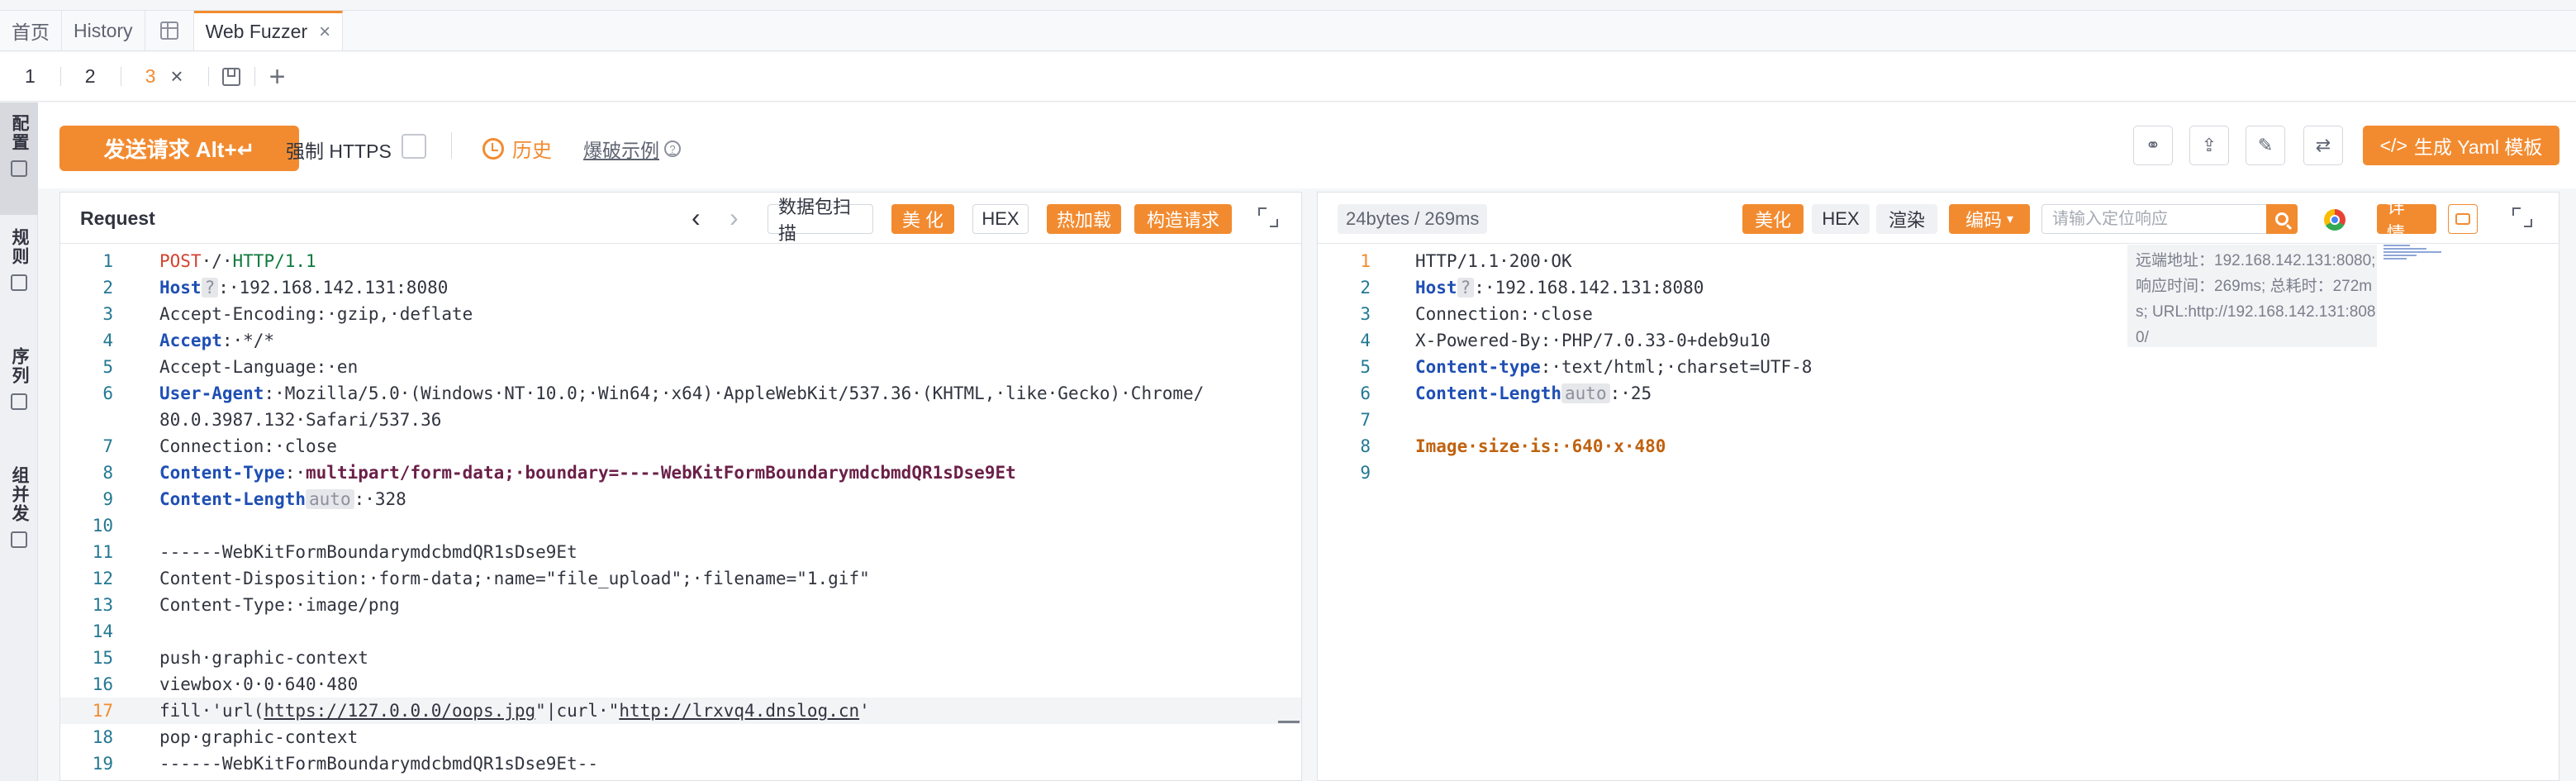  What do you see at coordinates (117, 218) in the screenshot?
I see `request-title: Request` at bounding box center [117, 218].